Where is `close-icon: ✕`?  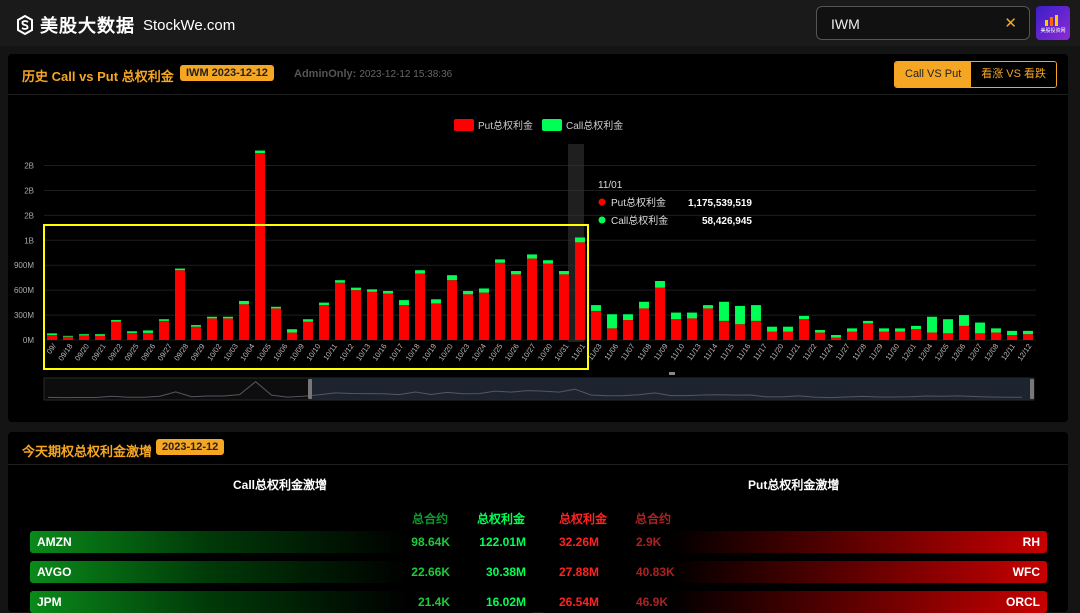
close-icon: ✕ is located at coordinates (1010, 23).